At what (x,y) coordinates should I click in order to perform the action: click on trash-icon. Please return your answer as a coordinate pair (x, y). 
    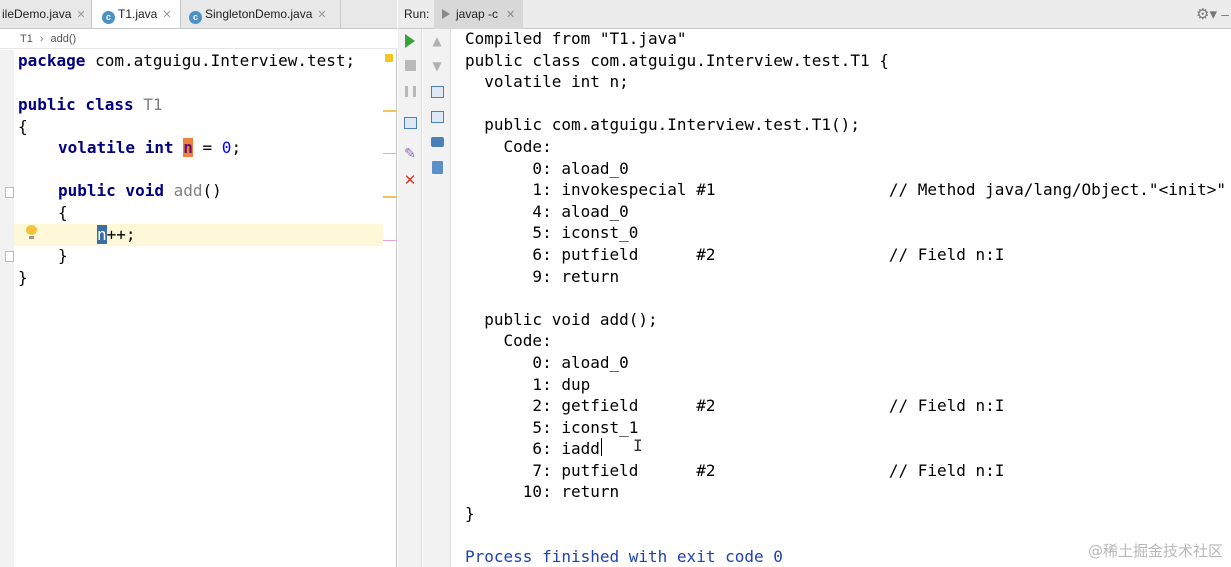
    Looking at the image, I should click on (437, 168).